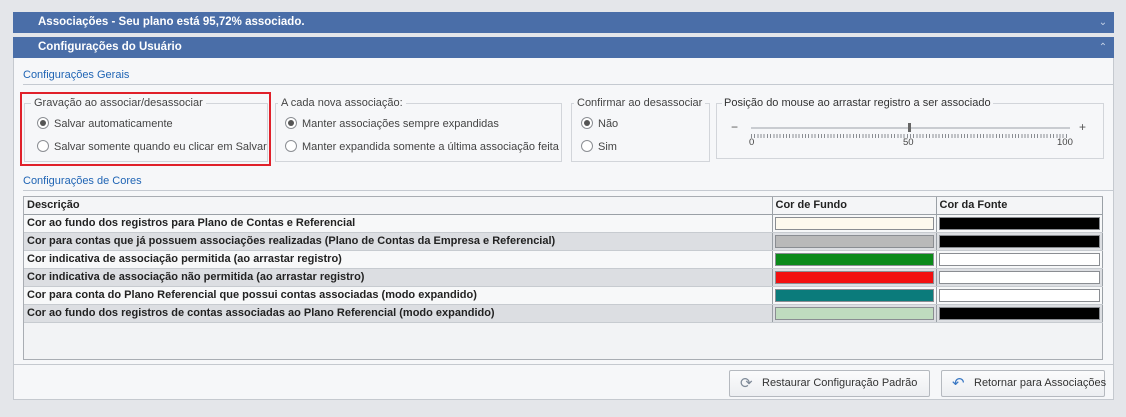  Describe the element at coordinates (110, 47) in the screenshot. I see `user-config-header-title: Configurações do Usuário` at that location.